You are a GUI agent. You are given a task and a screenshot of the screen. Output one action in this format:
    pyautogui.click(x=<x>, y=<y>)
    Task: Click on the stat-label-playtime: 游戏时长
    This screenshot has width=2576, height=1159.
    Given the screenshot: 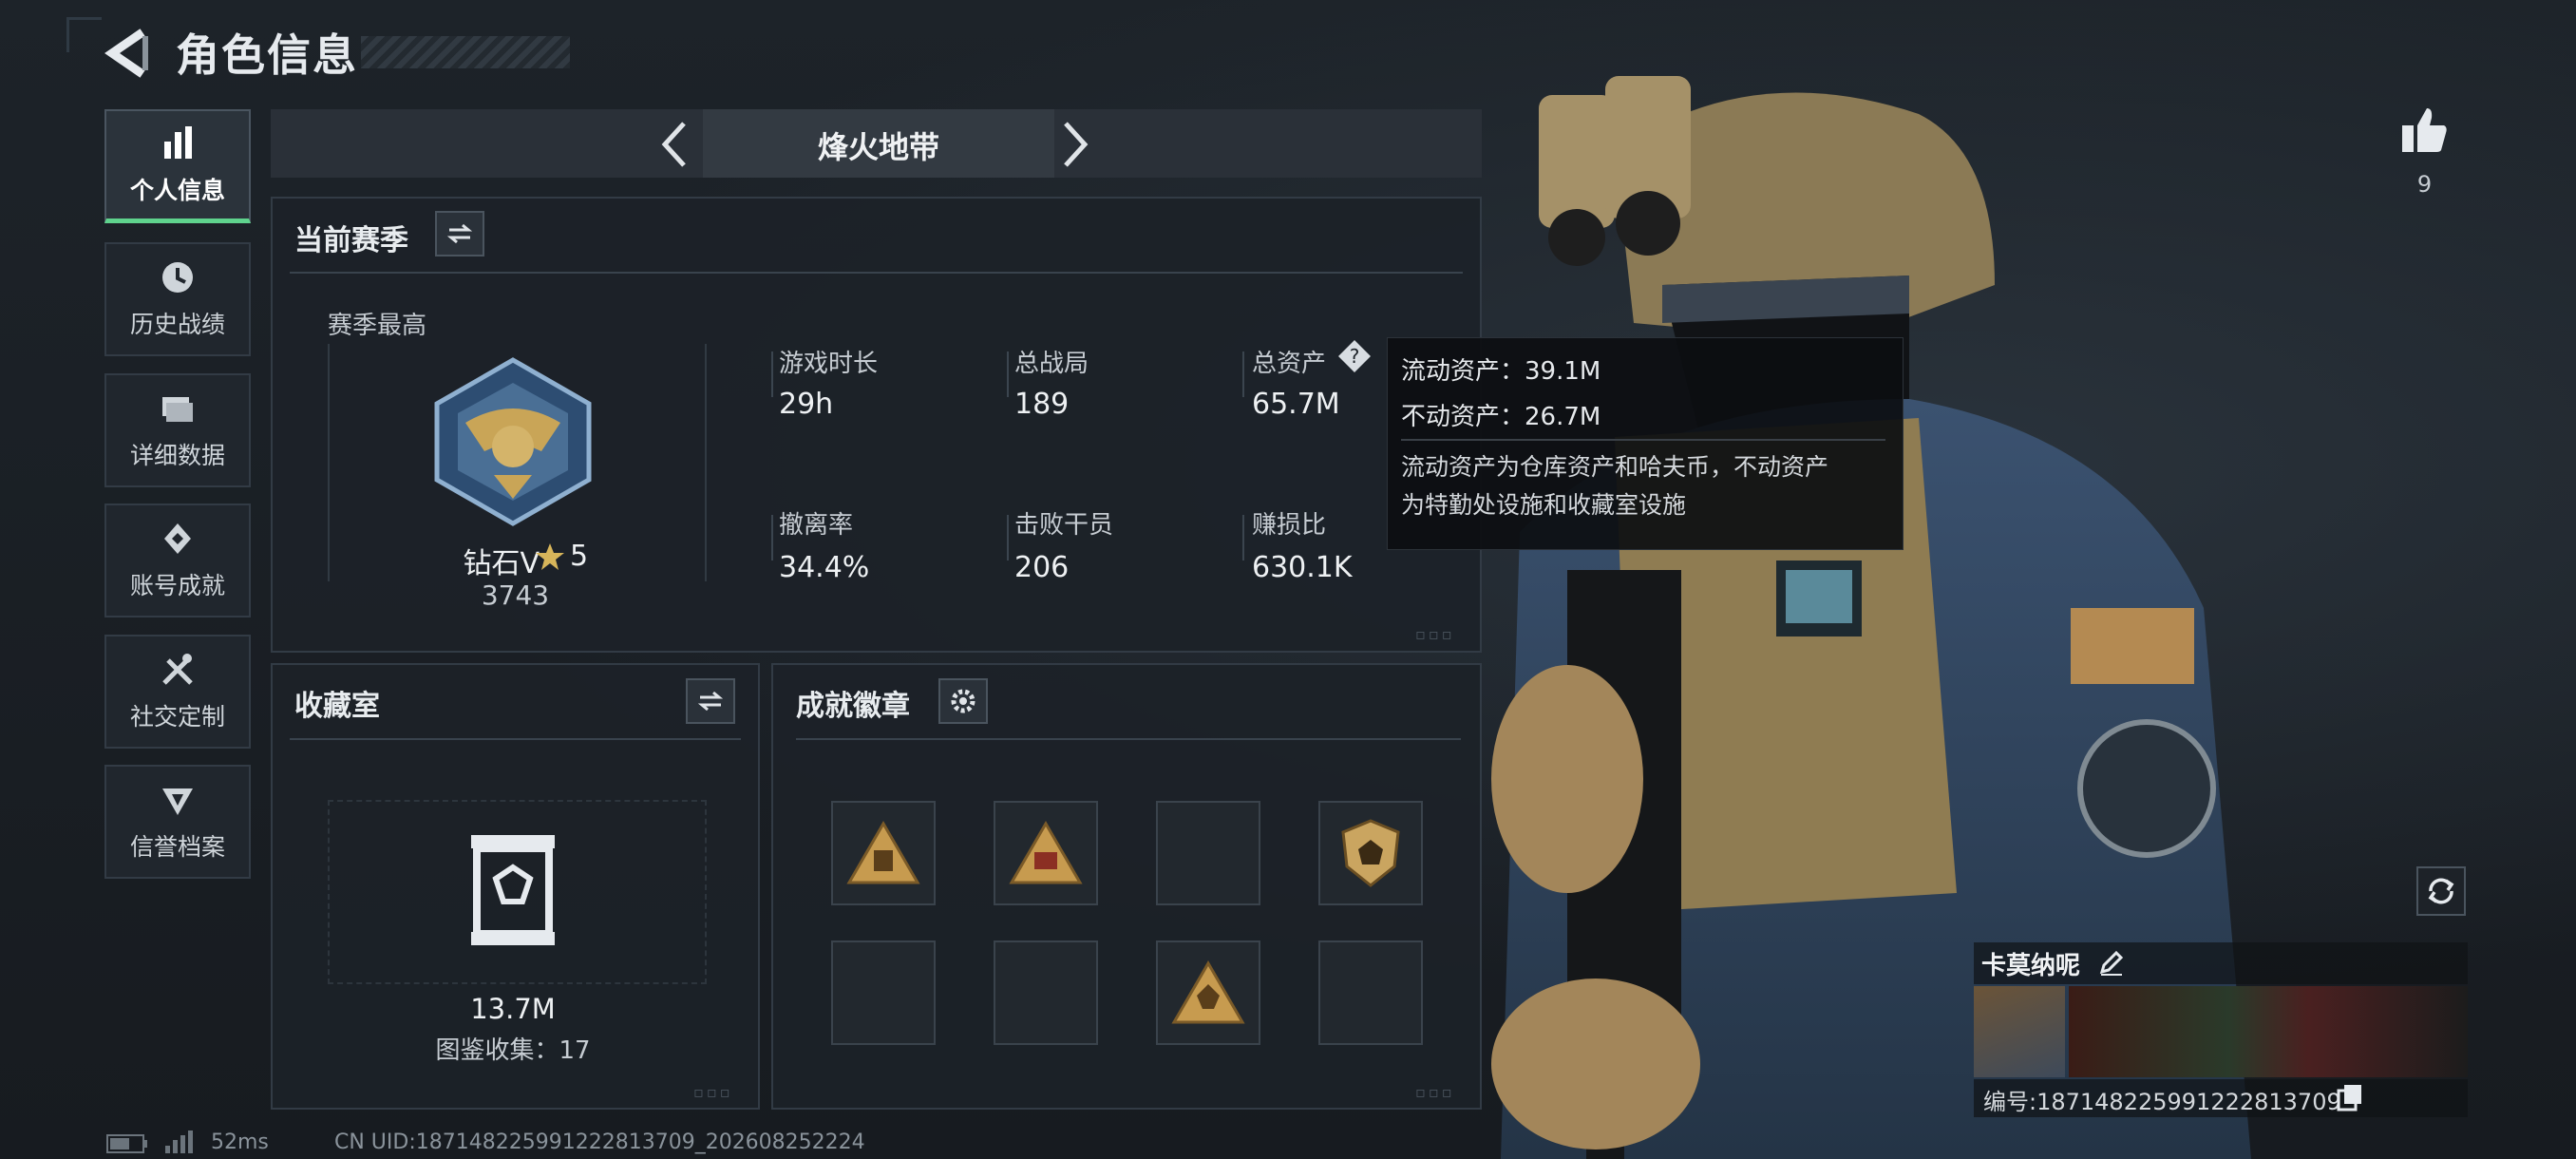 What is the action you would take?
    pyautogui.click(x=829, y=364)
    